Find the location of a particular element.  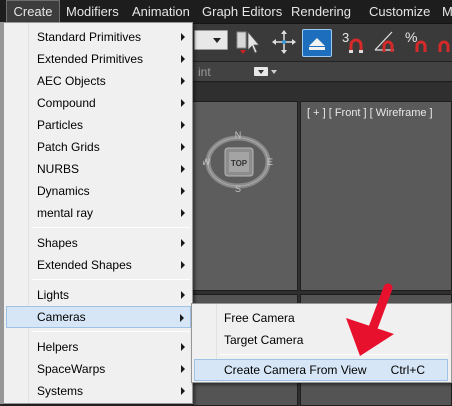

menu-item-shapes: Shapes is located at coordinates (98, 243).